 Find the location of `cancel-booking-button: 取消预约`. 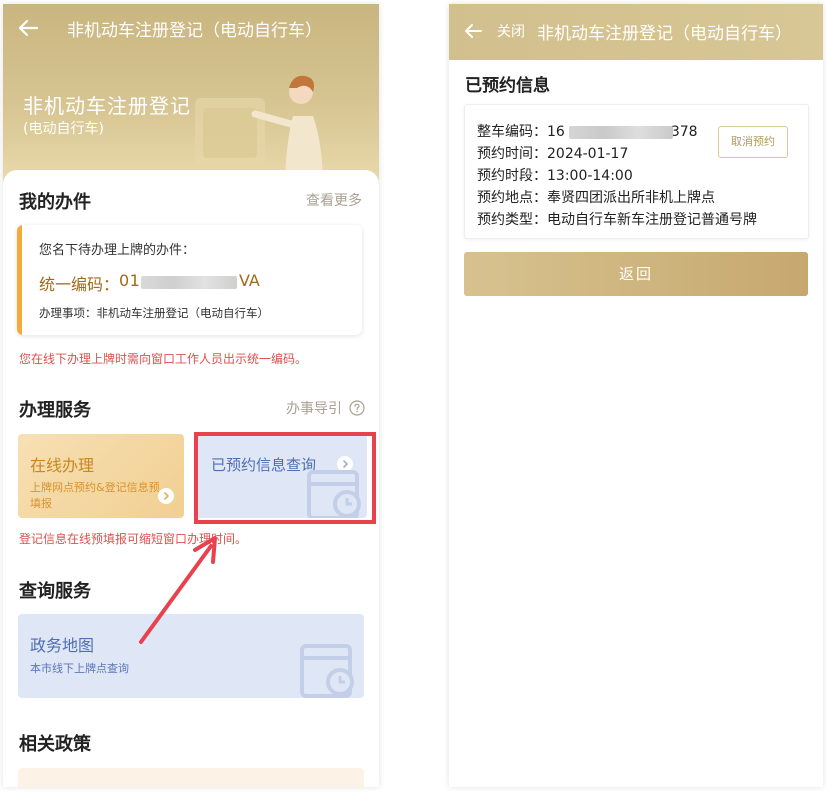

cancel-booking-button: 取消预约 is located at coordinates (753, 142).